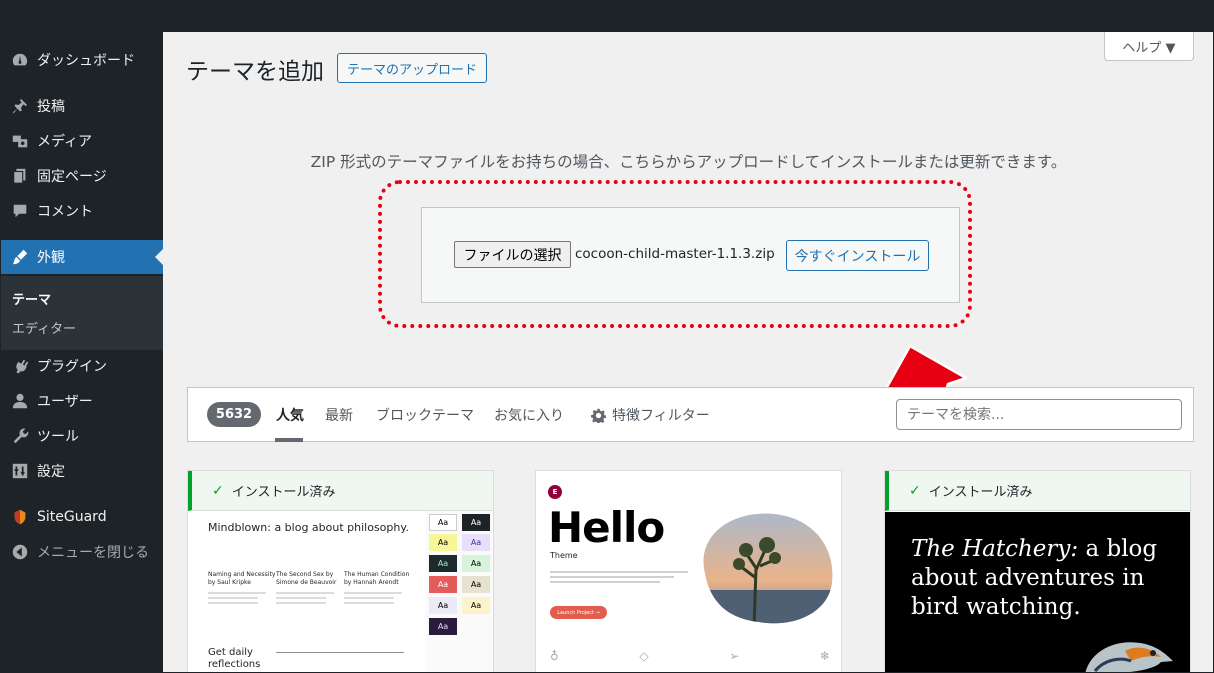  I want to click on collapse-menu-button: メニューを閉じる, so click(81, 552).